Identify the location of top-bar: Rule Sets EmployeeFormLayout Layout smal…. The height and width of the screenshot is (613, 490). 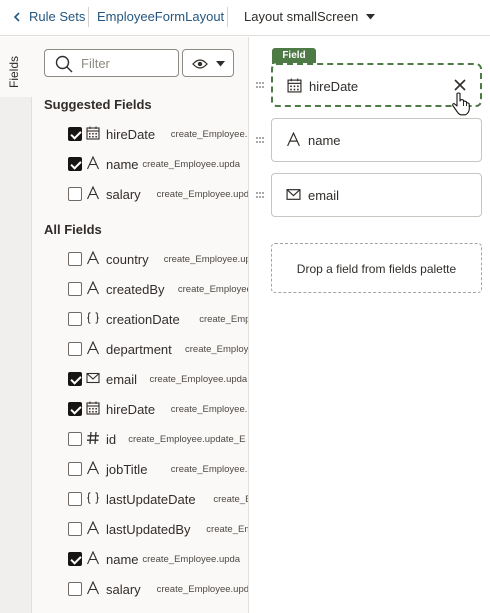
(245, 18).